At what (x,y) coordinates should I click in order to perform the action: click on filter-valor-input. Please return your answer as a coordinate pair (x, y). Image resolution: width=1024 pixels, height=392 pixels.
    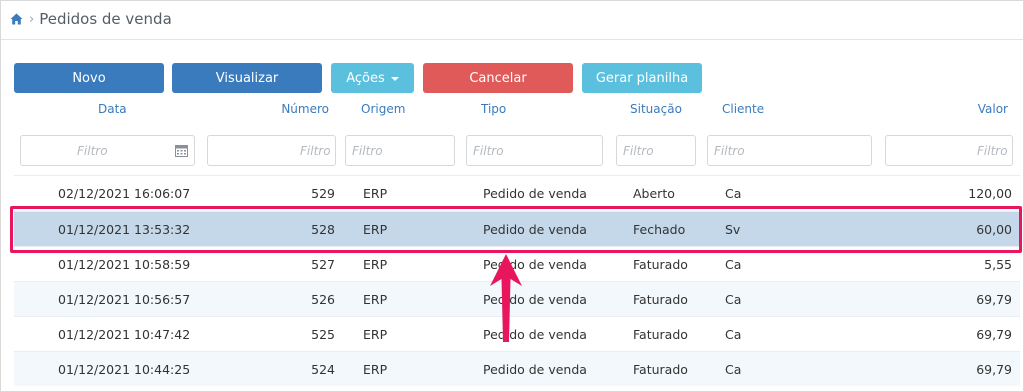
    Looking at the image, I should click on (994, 150).